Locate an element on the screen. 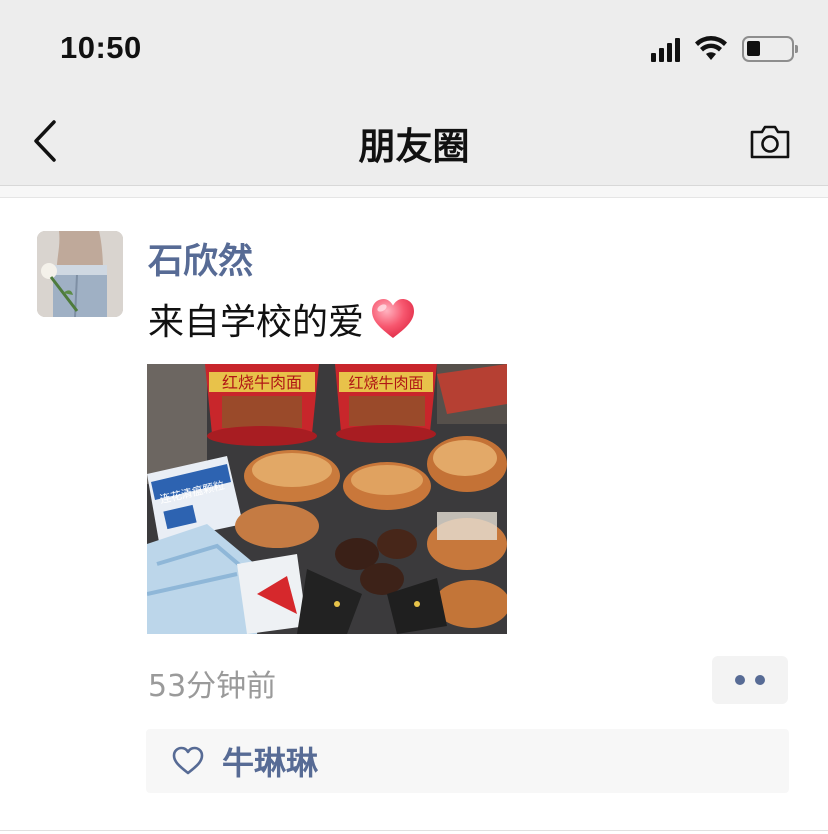  status-time: 10:50 is located at coordinates (101, 47).